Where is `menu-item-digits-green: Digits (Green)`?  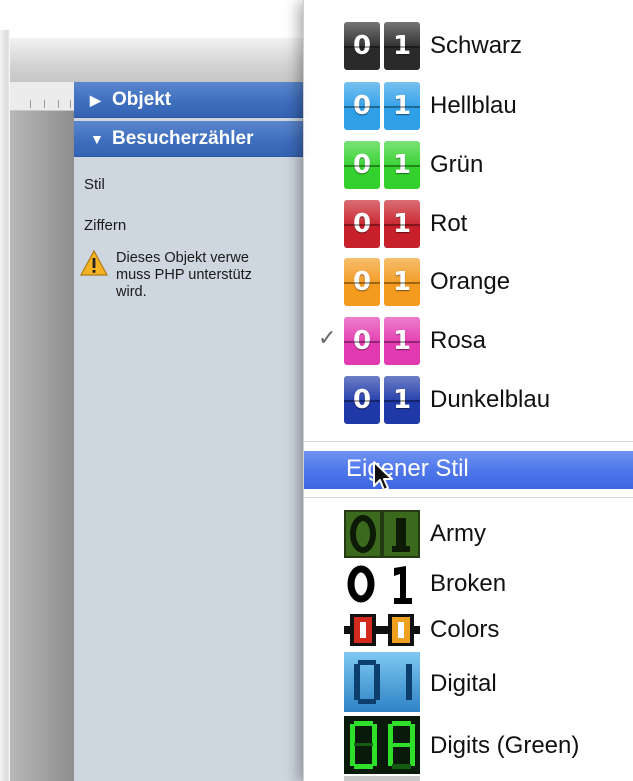
menu-item-digits-green: Digits (Green) is located at coordinates (468, 745).